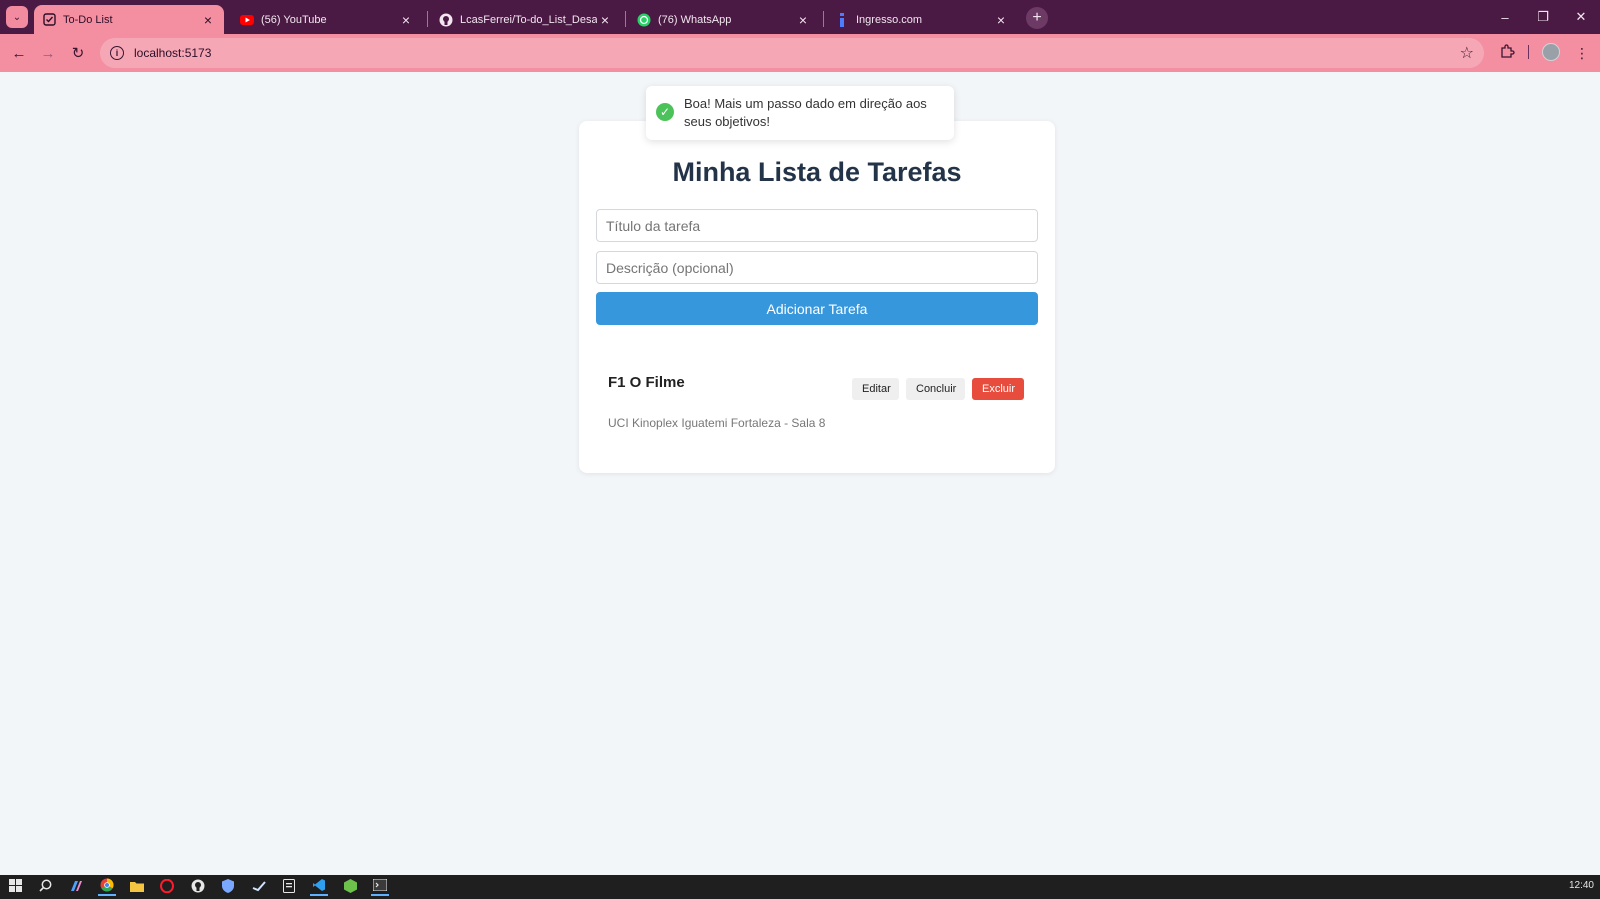 This screenshot has width=1600, height=899. I want to click on shield-icon, so click(228, 887).